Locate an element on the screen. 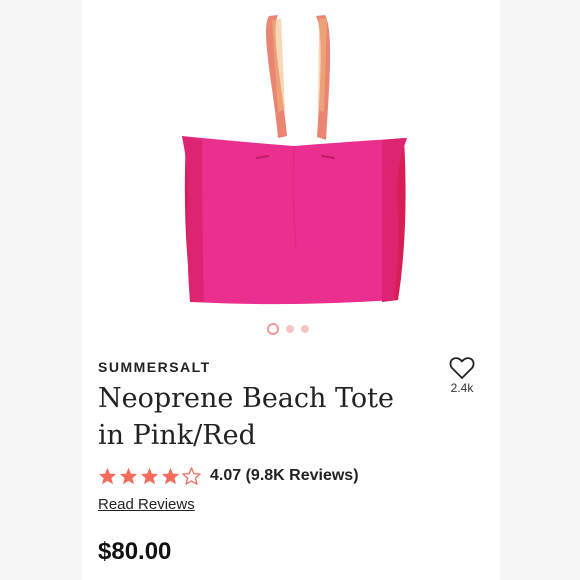 This screenshot has height=580, width=580. star-rating is located at coordinates (149, 476).